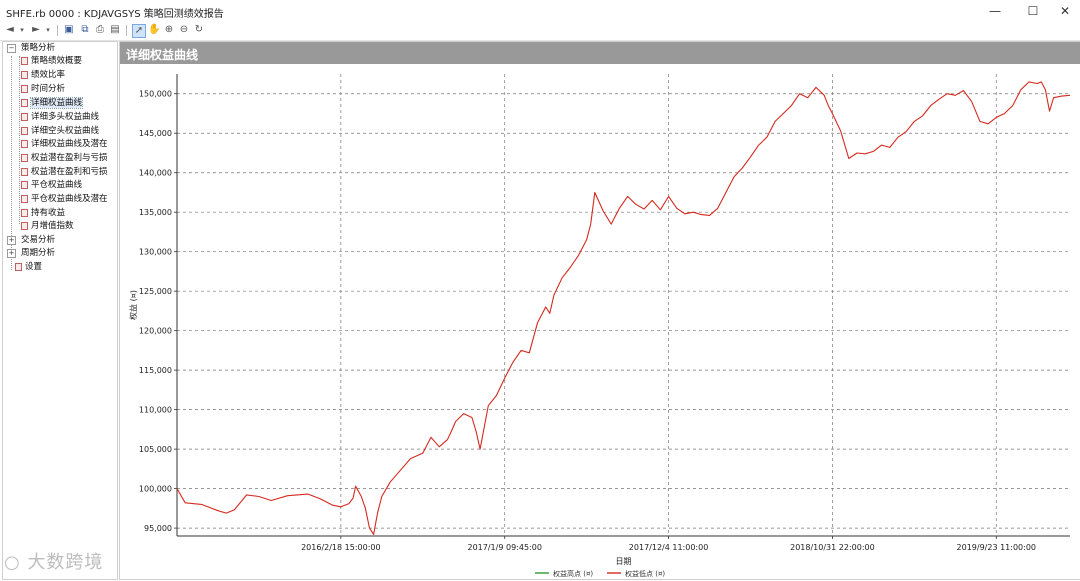 Image resolution: width=1080 pixels, height=581 pixels. What do you see at coordinates (155, 291) in the screenshot?
I see `y-tick-label: 125,000` at bounding box center [155, 291].